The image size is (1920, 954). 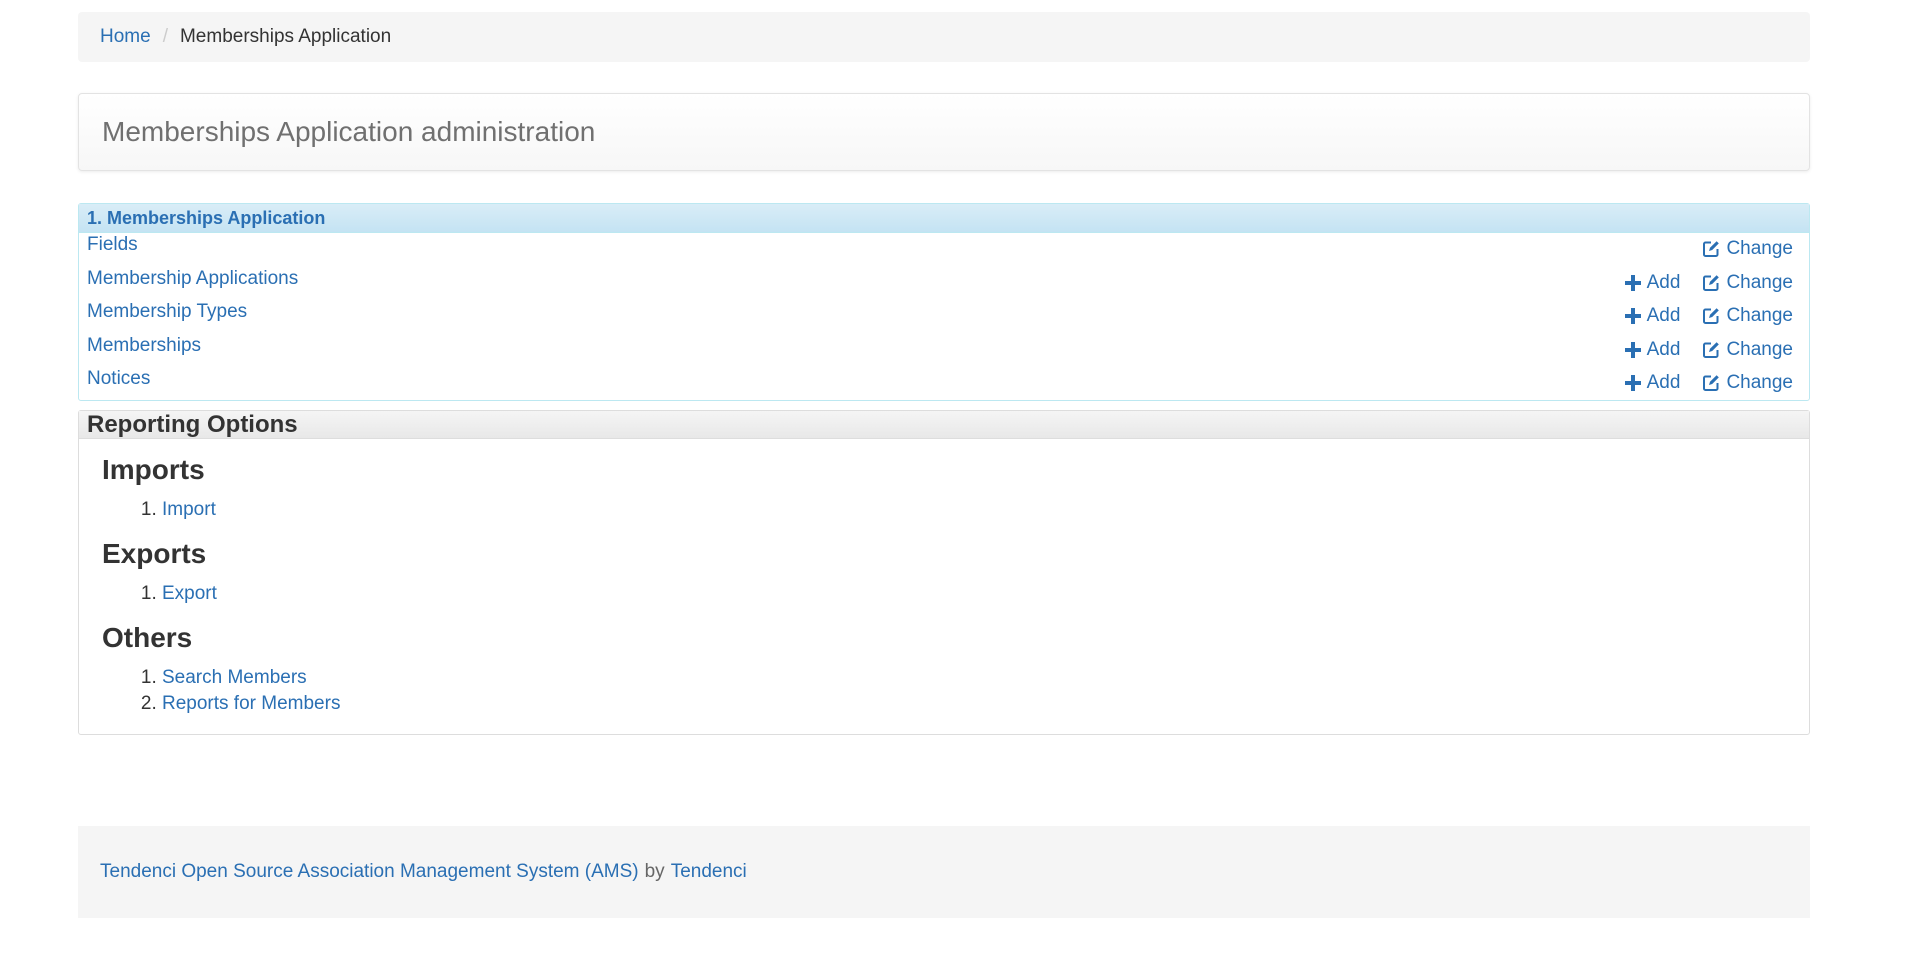 I want to click on others-heading: Others, so click(x=147, y=637).